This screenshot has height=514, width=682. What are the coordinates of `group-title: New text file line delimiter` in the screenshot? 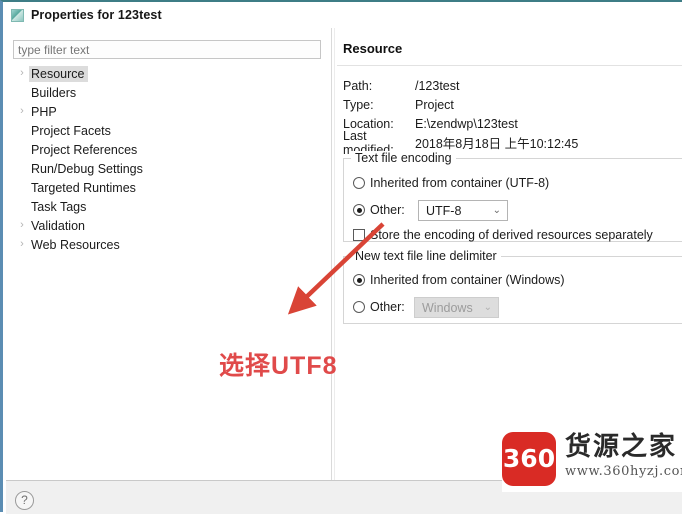 It's located at (426, 256).